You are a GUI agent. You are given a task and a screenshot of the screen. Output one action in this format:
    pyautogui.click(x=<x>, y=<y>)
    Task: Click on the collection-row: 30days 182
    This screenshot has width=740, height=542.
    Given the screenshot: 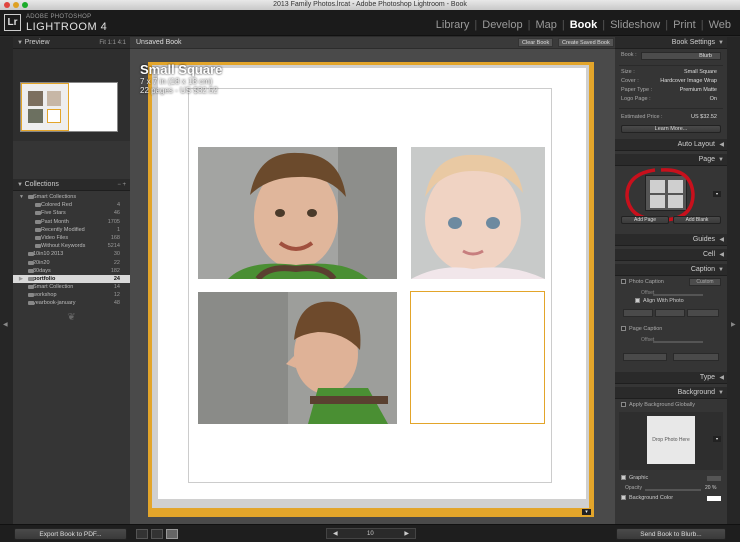 What is the action you would take?
    pyautogui.click(x=71, y=271)
    